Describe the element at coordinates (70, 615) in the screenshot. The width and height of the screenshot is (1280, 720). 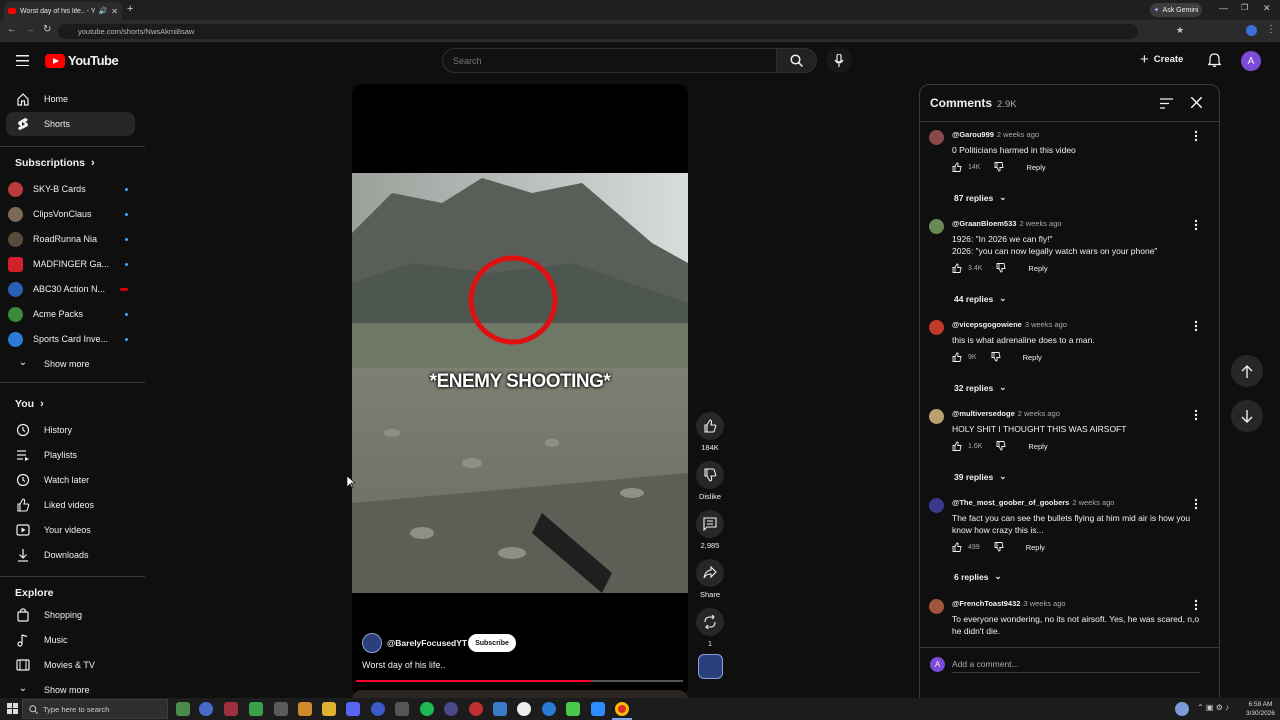
I see `sidebar-item-shopping: Shopping` at that location.